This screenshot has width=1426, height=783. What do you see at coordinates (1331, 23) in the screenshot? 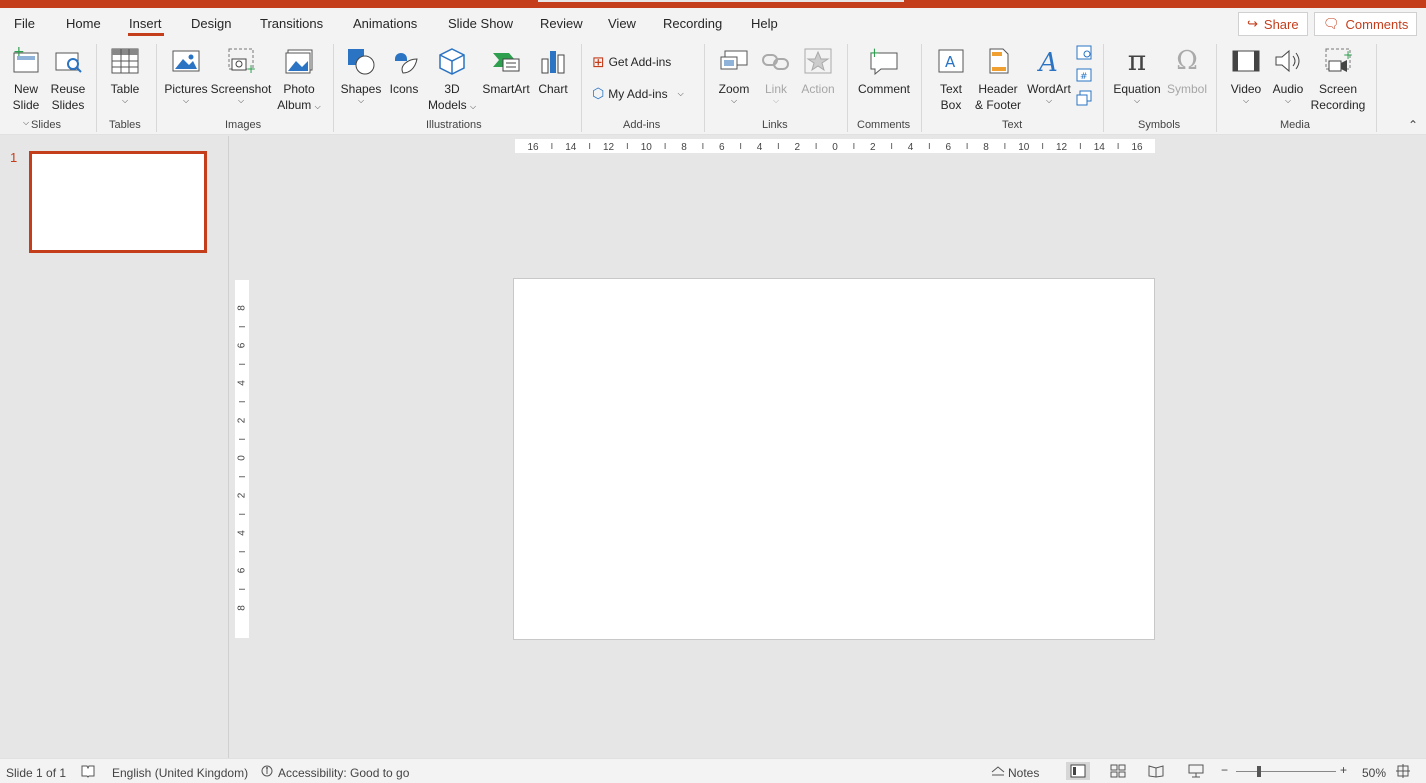
I see `comment-icon: 🗨` at bounding box center [1331, 23].